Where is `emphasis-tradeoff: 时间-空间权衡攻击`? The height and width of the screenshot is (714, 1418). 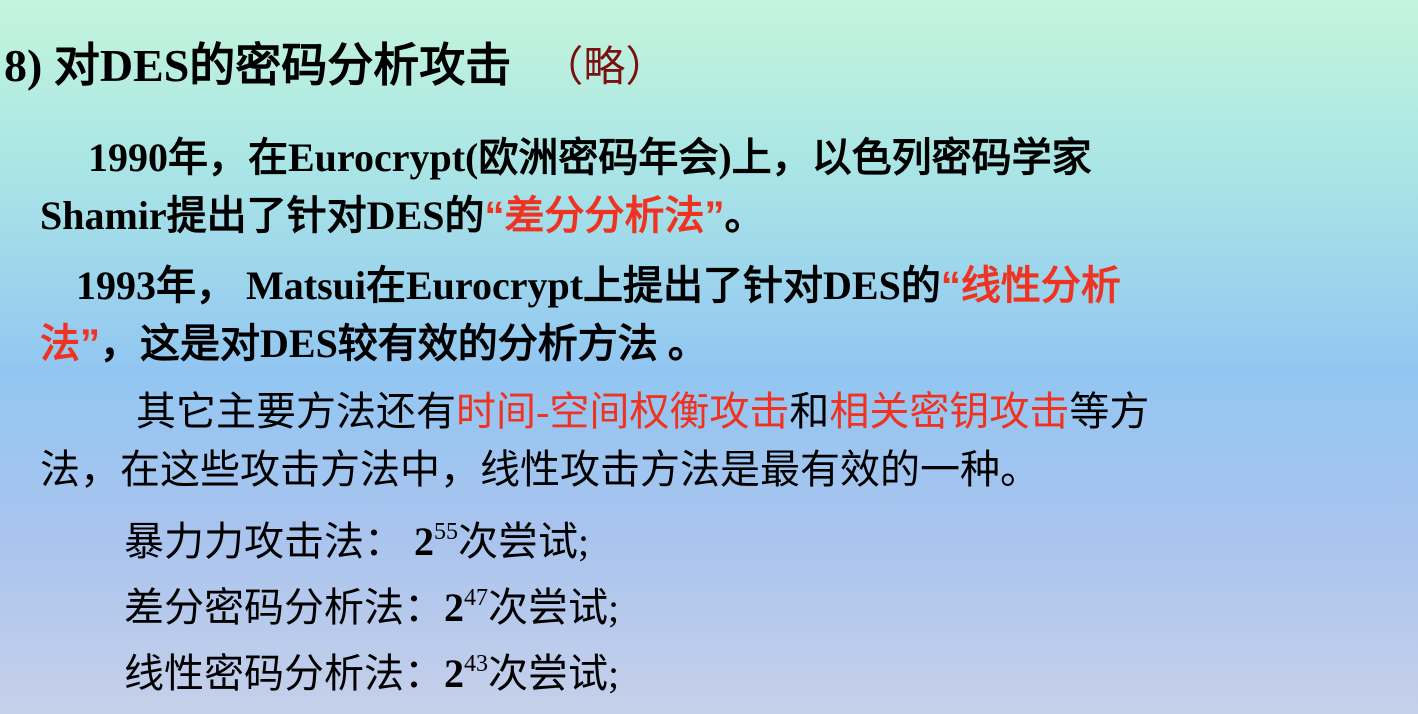 emphasis-tradeoff: 时间-空间权衡攻击 is located at coordinates (623, 411).